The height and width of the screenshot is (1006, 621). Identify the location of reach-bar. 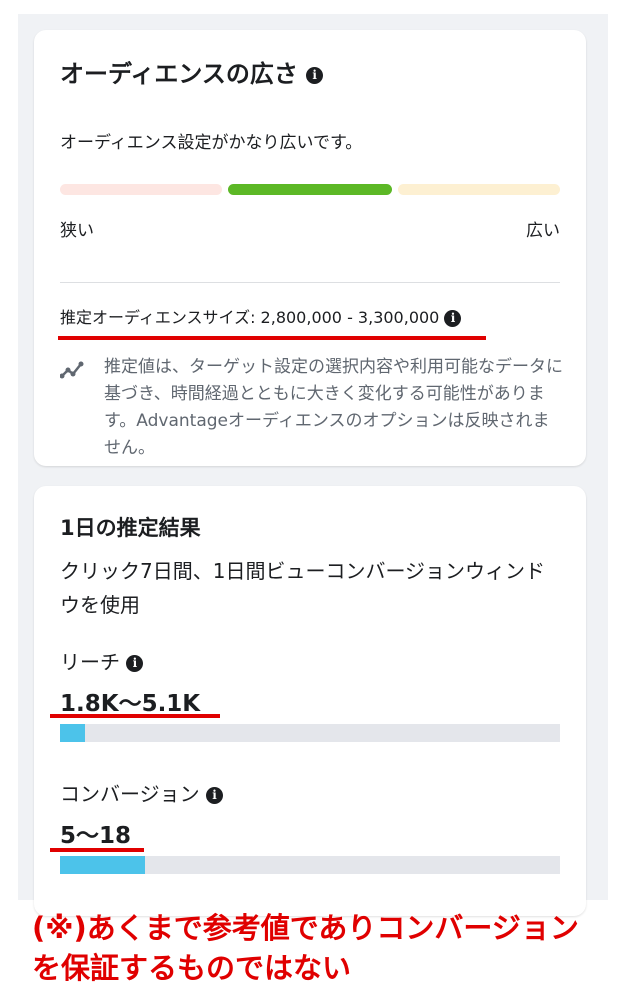
(310, 733).